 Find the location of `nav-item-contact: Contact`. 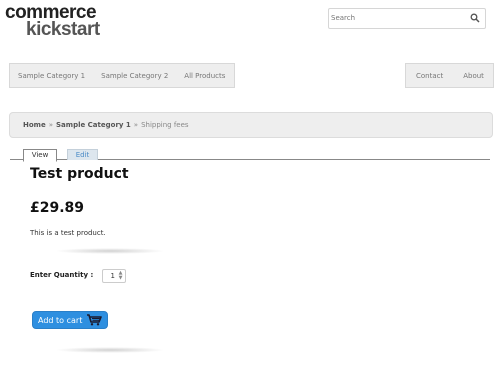

nav-item-contact: Contact is located at coordinates (429, 76).